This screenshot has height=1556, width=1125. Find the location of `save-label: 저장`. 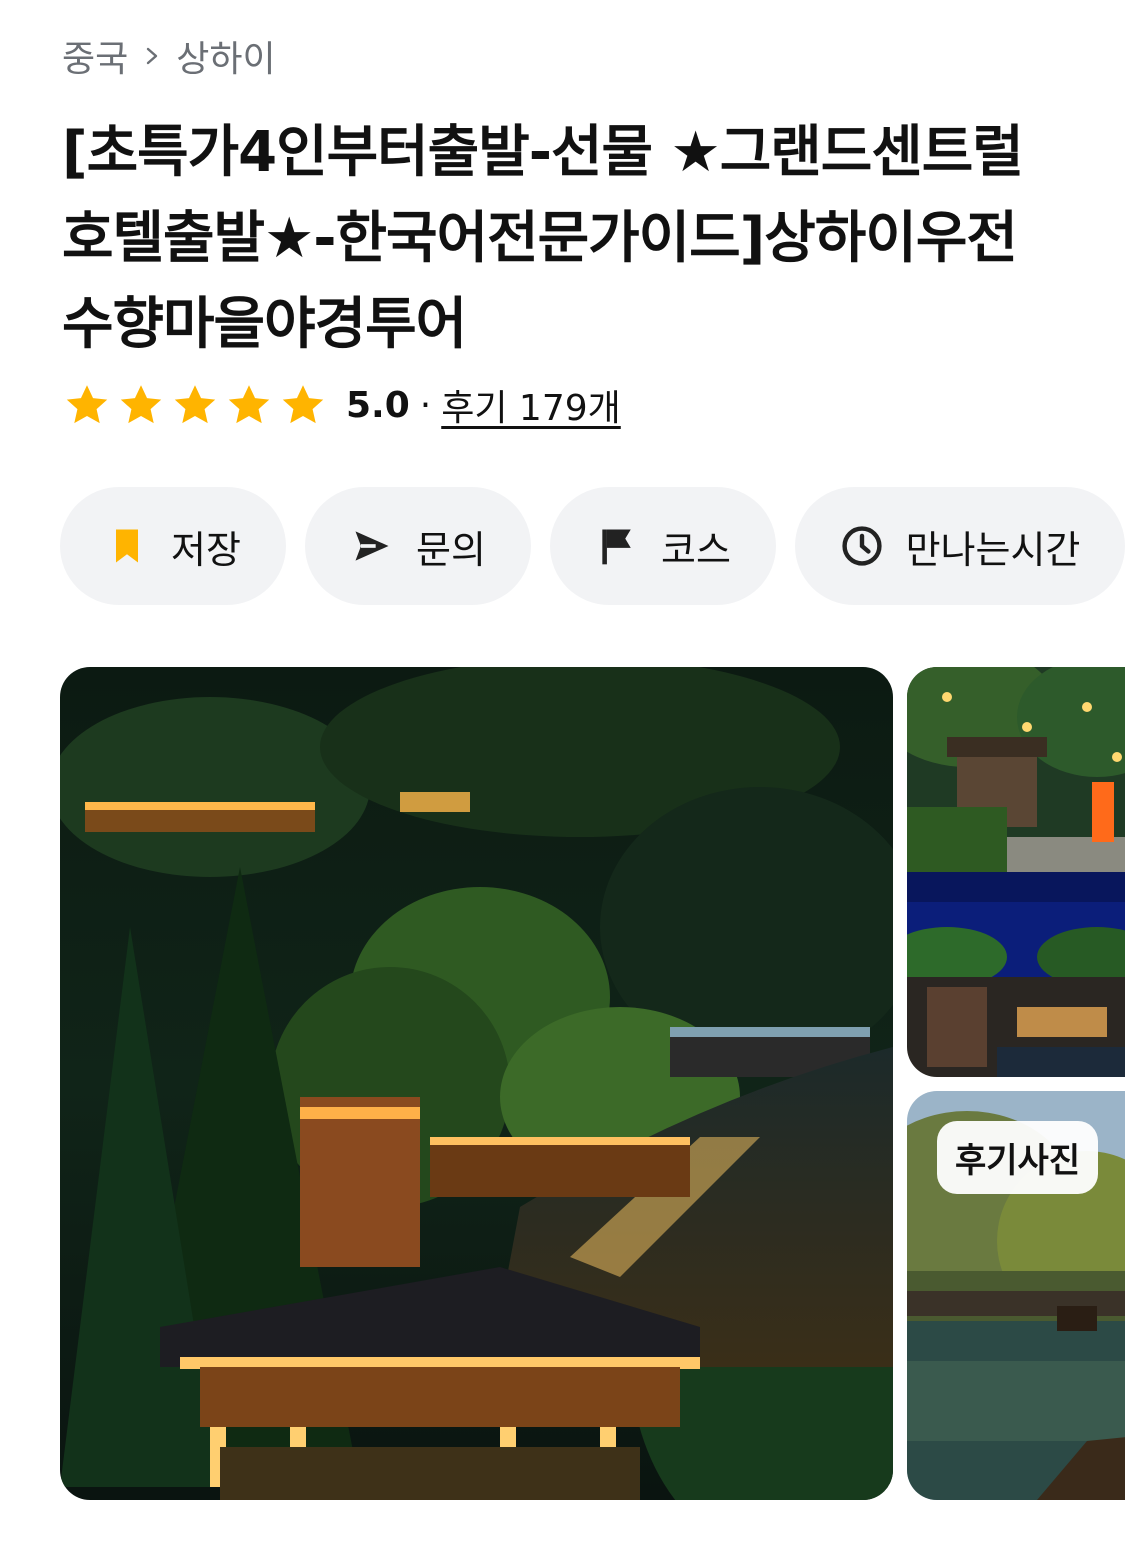

save-label: 저장 is located at coordinates (206, 549).